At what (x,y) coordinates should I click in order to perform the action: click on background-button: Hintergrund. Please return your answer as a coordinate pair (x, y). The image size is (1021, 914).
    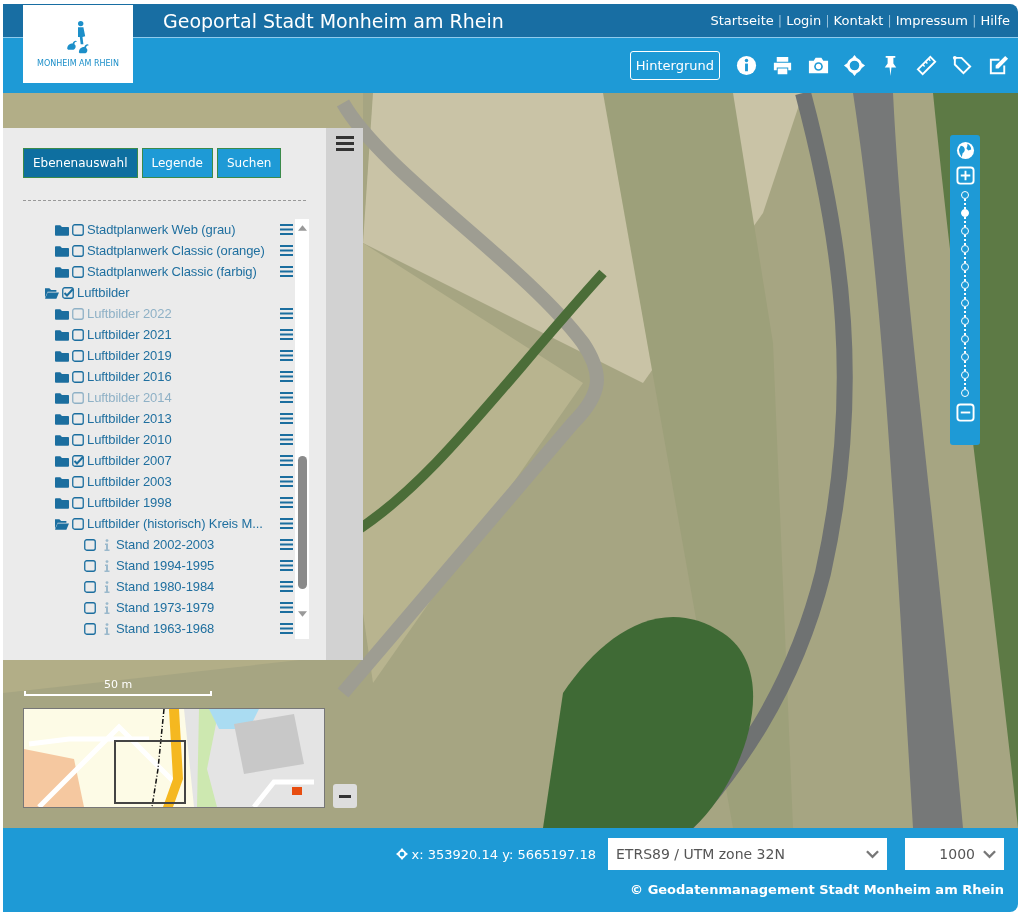
    Looking at the image, I should click on (674, 65).